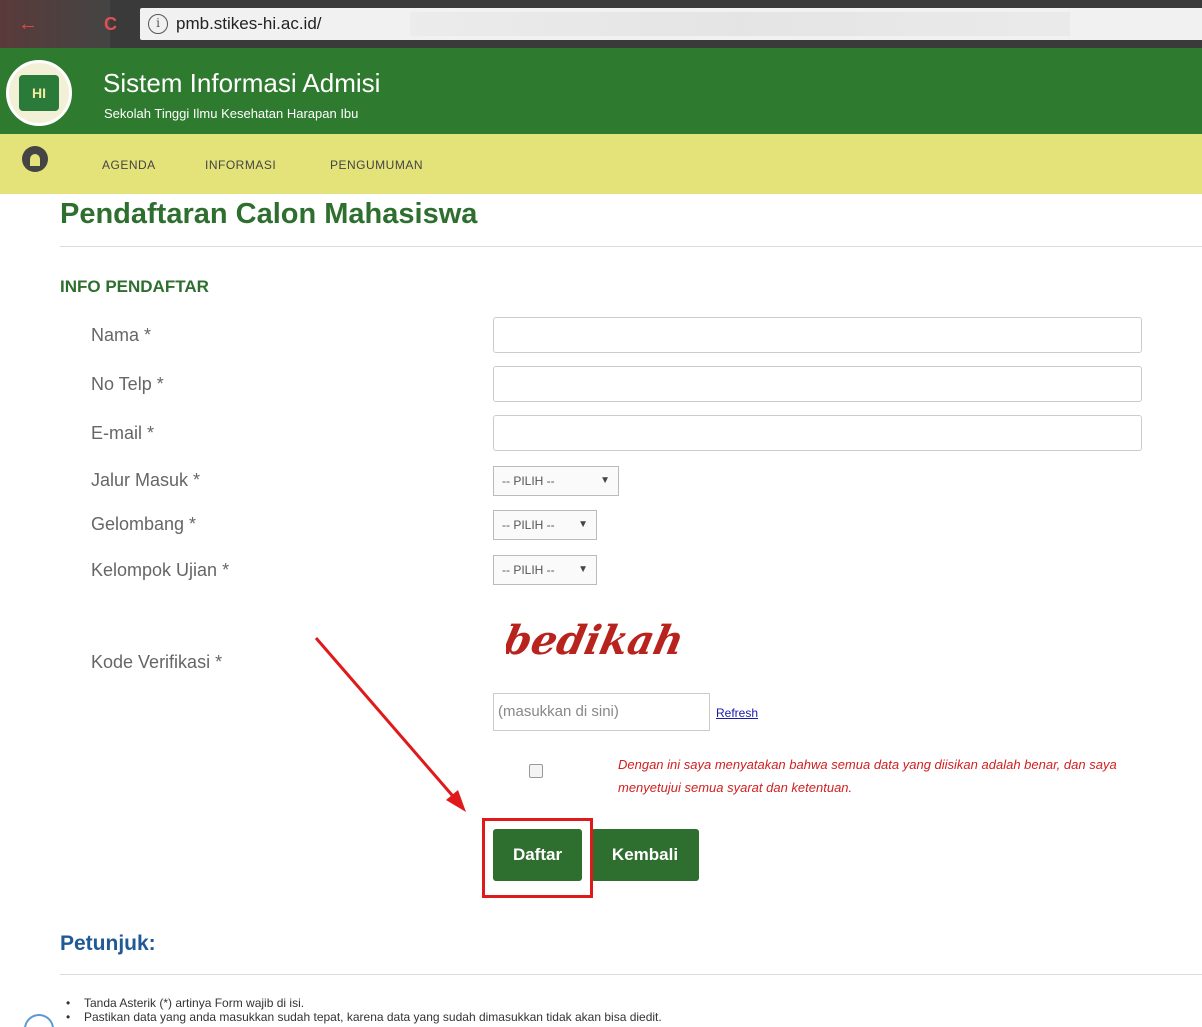  What do you see at coordinates (144, 524) in the screenshot?
I see `gelombang-label: Gelombang *` at bounding box center [144, 524].